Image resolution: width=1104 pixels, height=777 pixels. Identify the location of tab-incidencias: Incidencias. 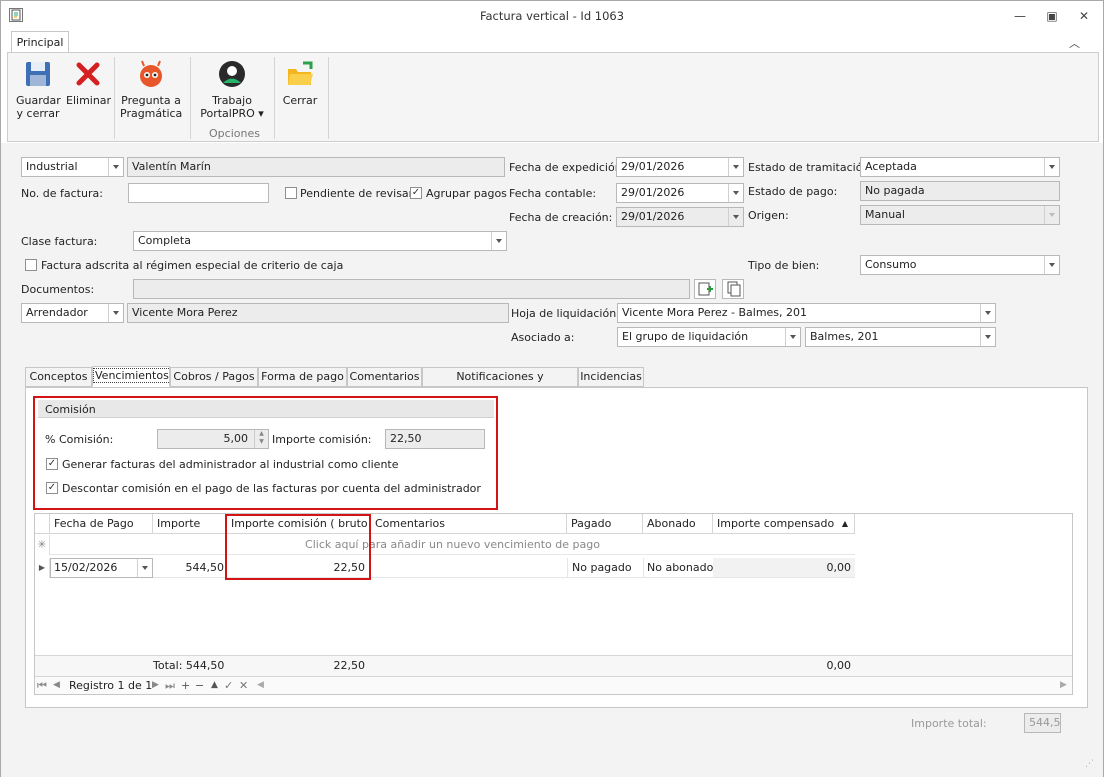
(611, 377).